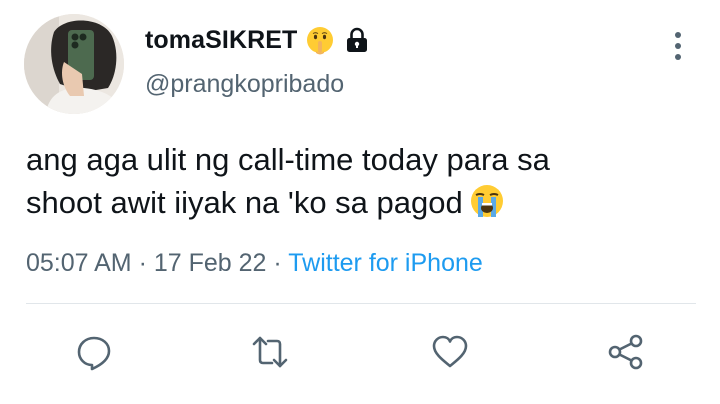  I want to click on loudly-crying-face-emoji, so click(486, 201).